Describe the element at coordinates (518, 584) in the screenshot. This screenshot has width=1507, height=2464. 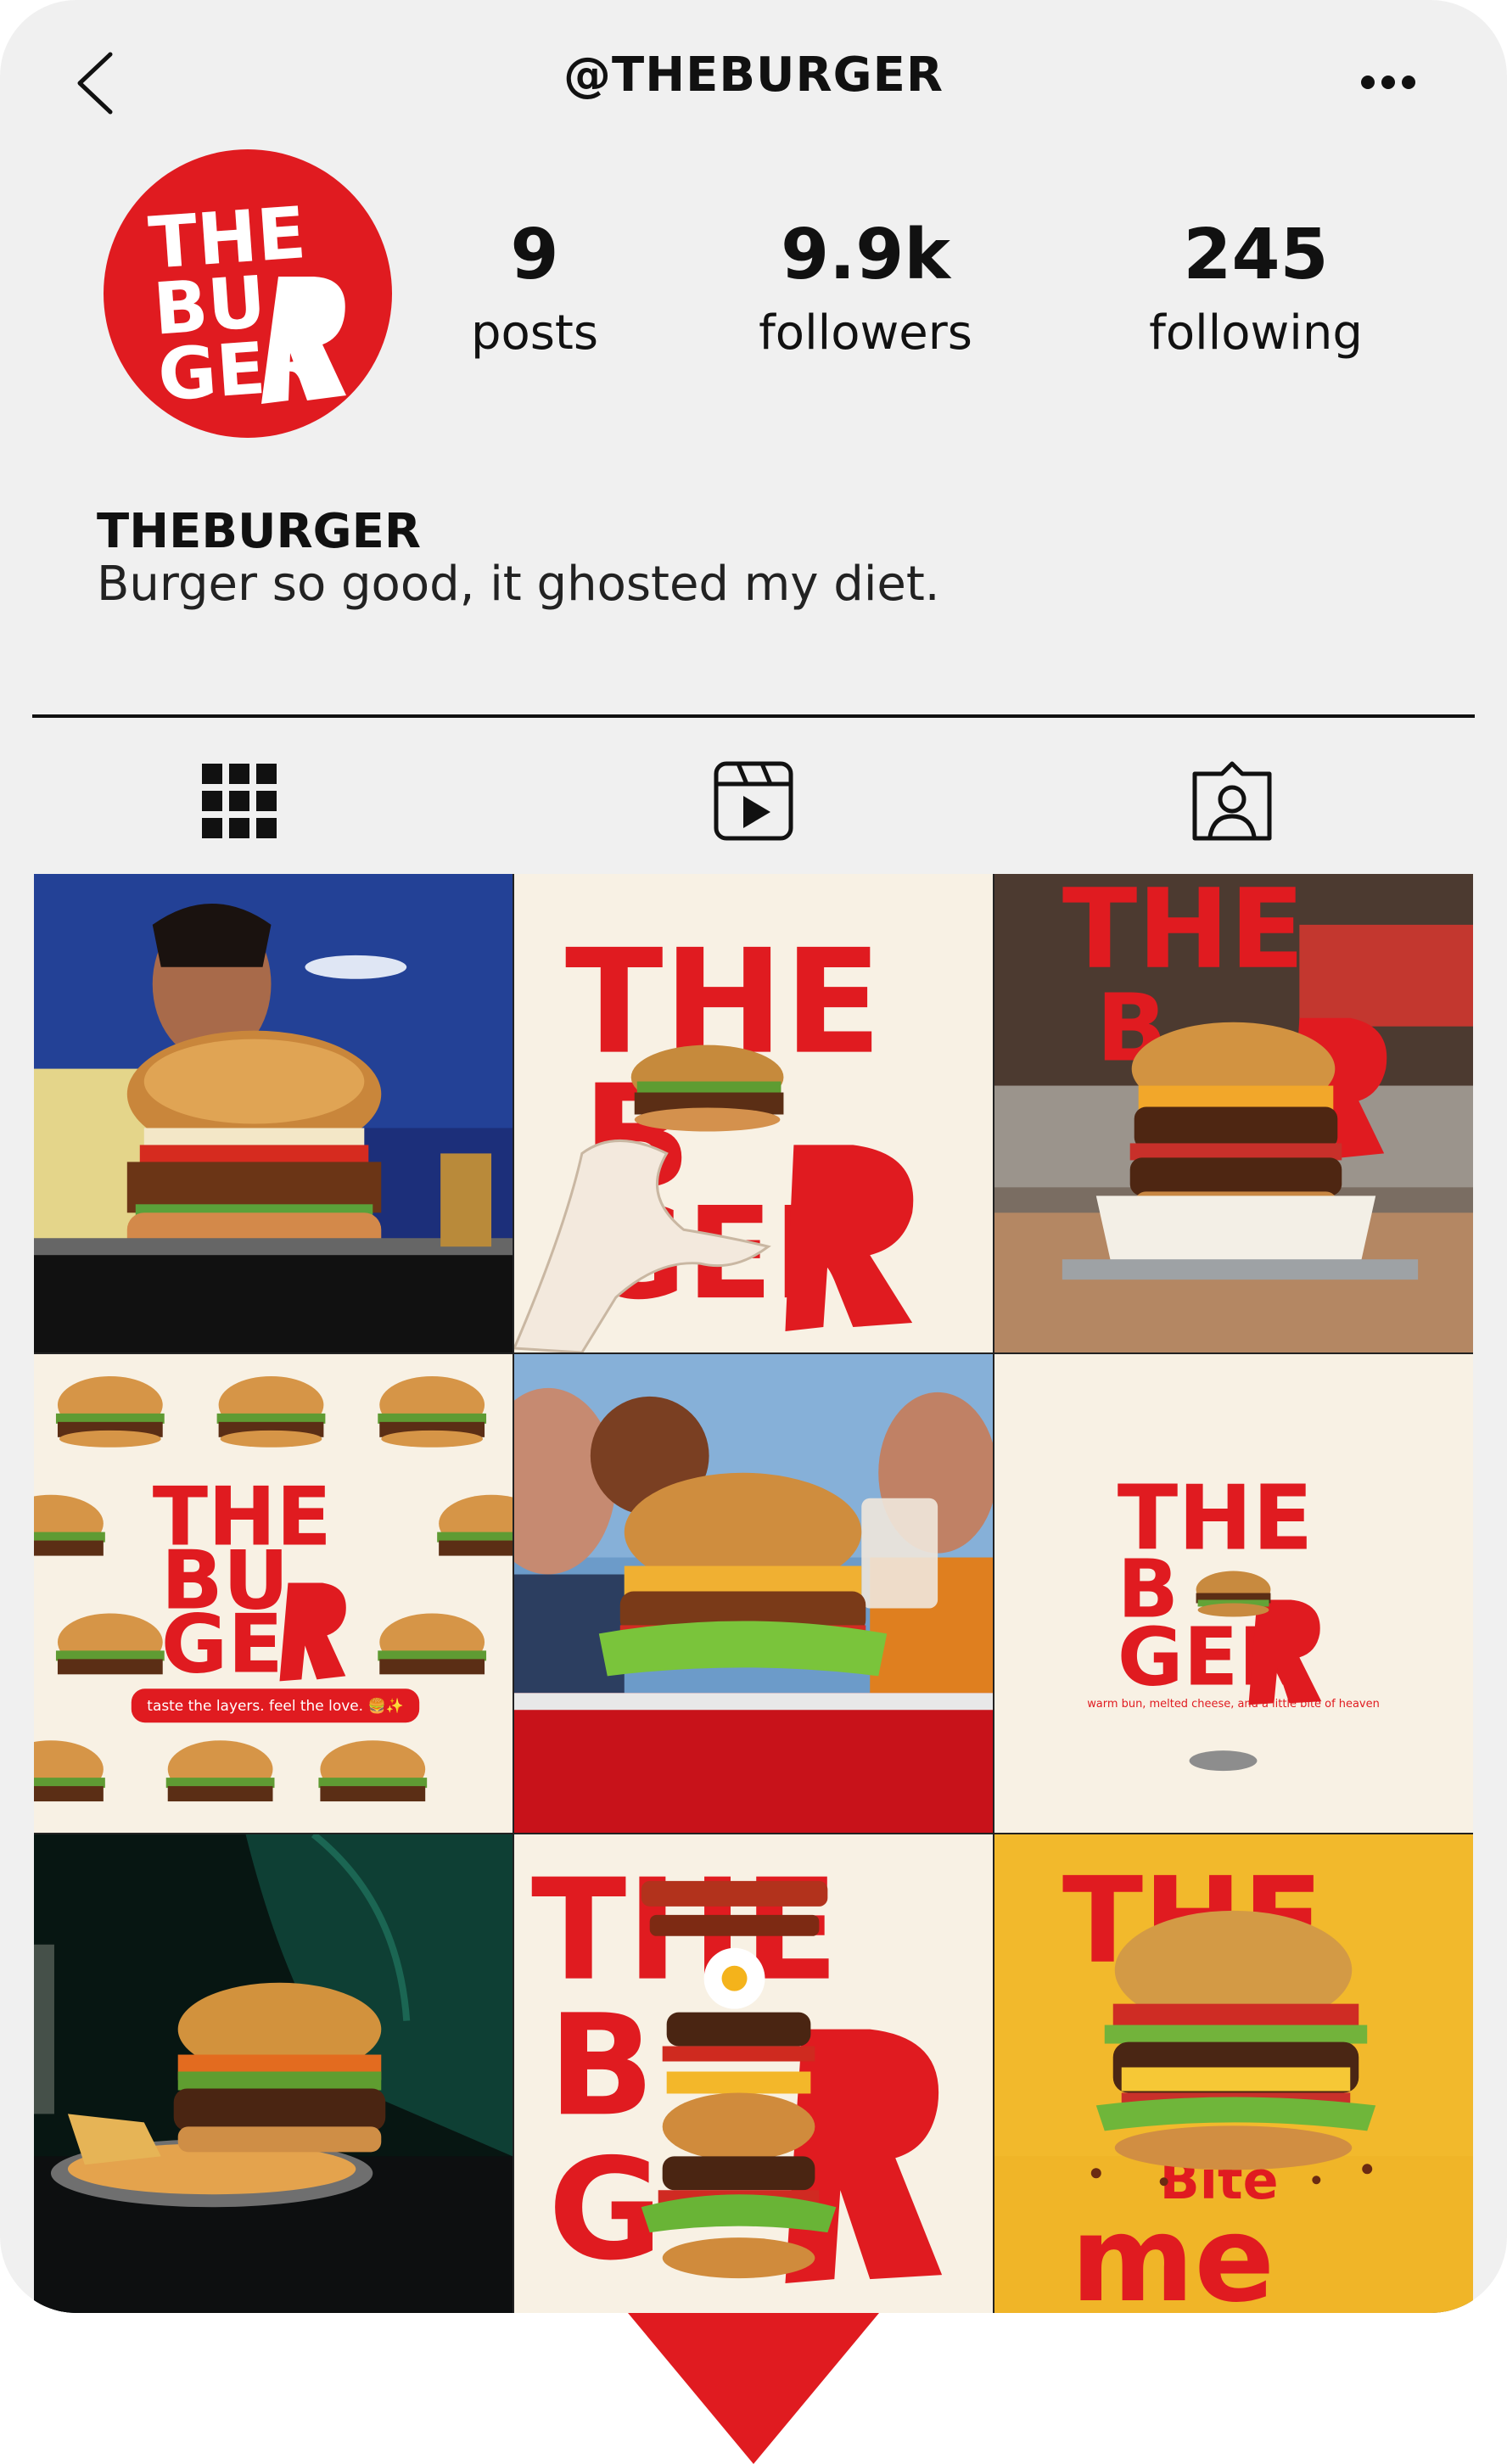
I see `profile-bio: Burger so good, it ghosted my diet.` at that location.